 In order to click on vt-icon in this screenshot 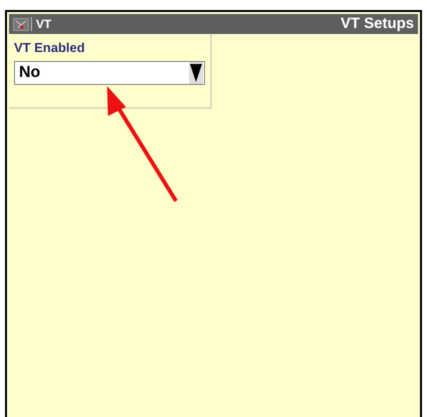, I will do `click(21, 24)`.